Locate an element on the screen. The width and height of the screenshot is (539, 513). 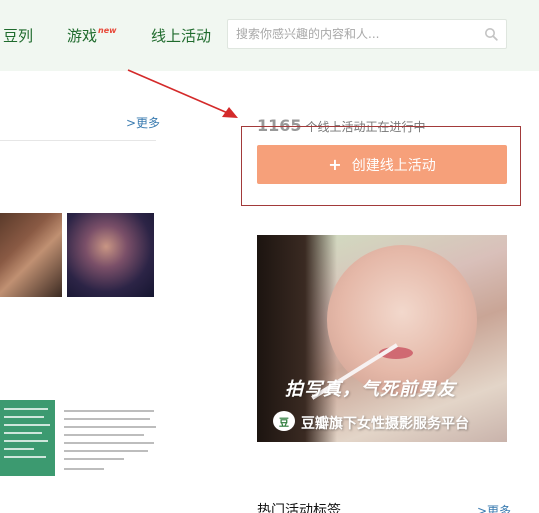
section-divider is located at coordinates (78, 140).